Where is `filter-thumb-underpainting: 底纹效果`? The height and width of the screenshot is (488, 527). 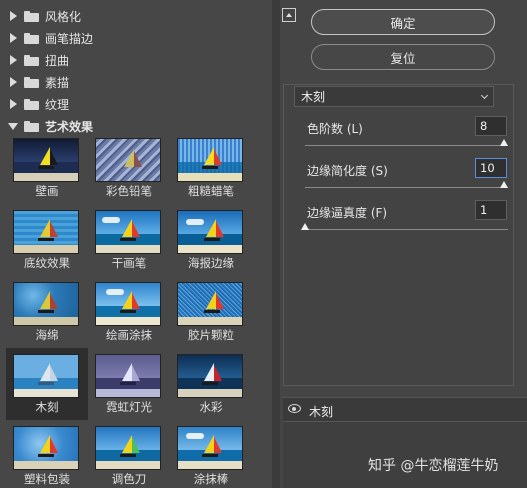
filter-thumb-underpainting: 底纹效果 is located at coordinates (47, 240).